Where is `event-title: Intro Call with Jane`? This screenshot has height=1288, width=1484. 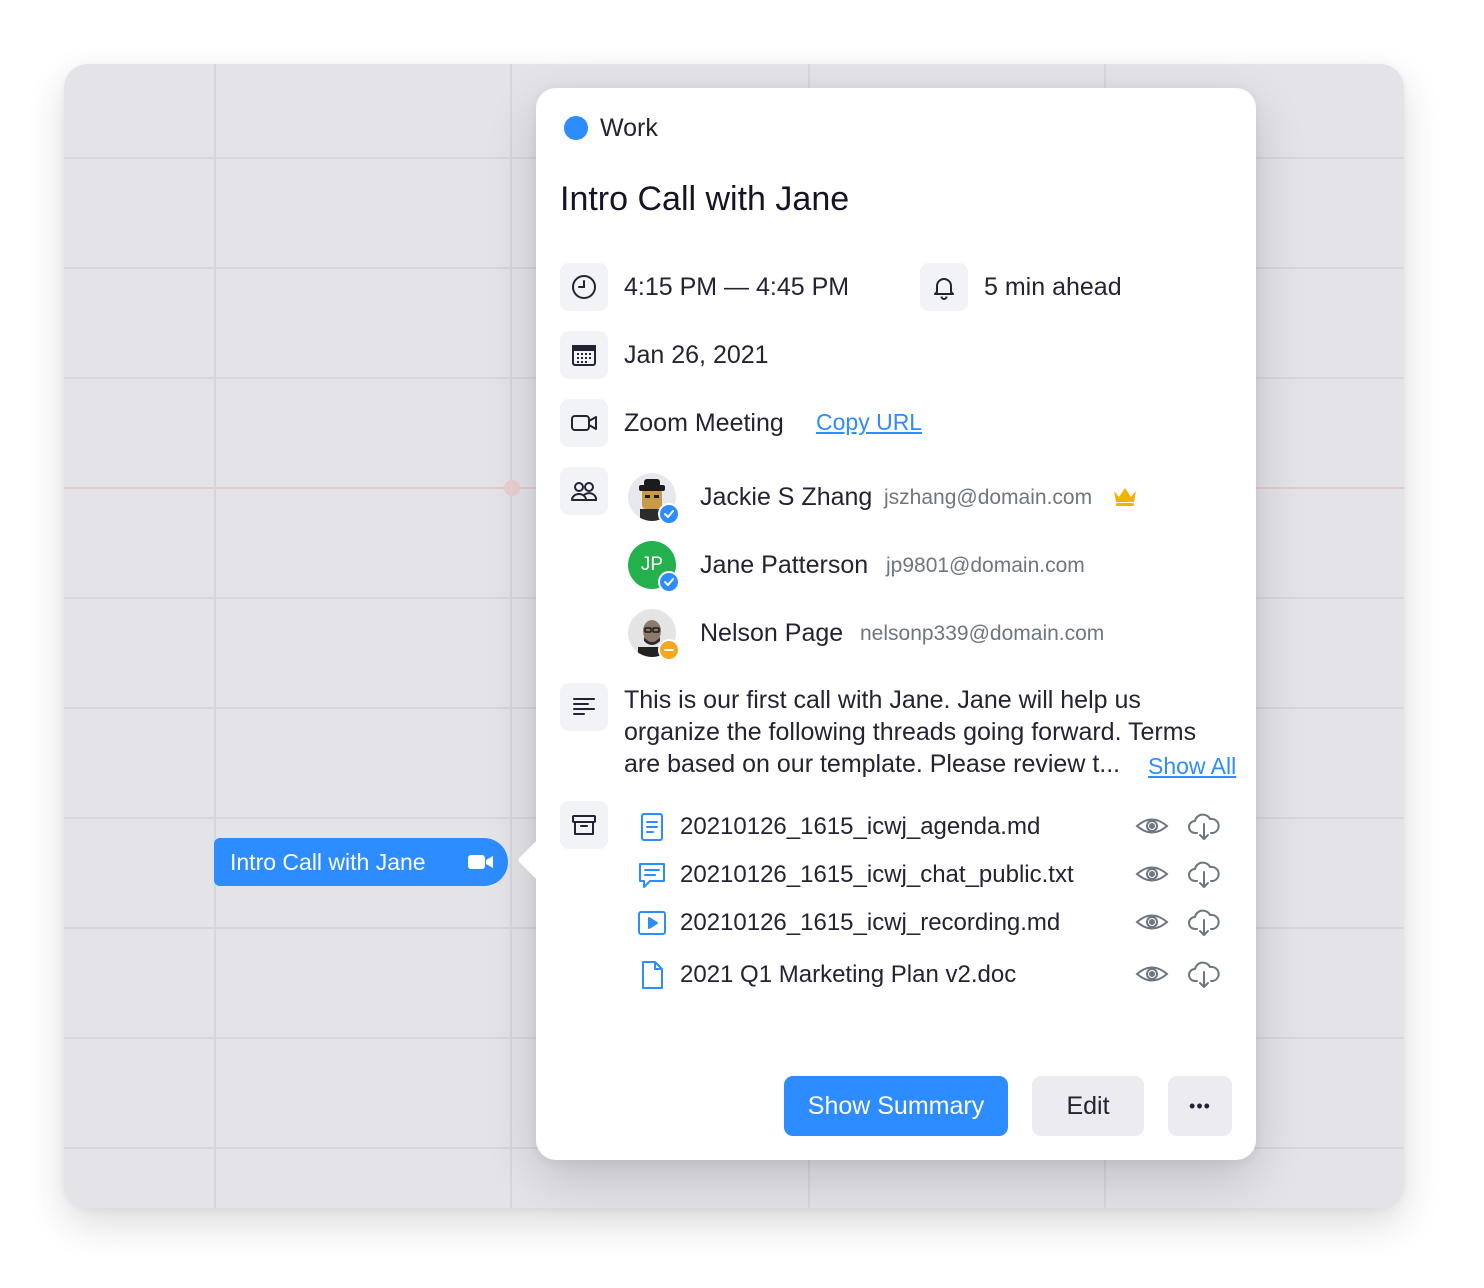
event-title: Intro Call with Jane is located at coordinates (705, 199).